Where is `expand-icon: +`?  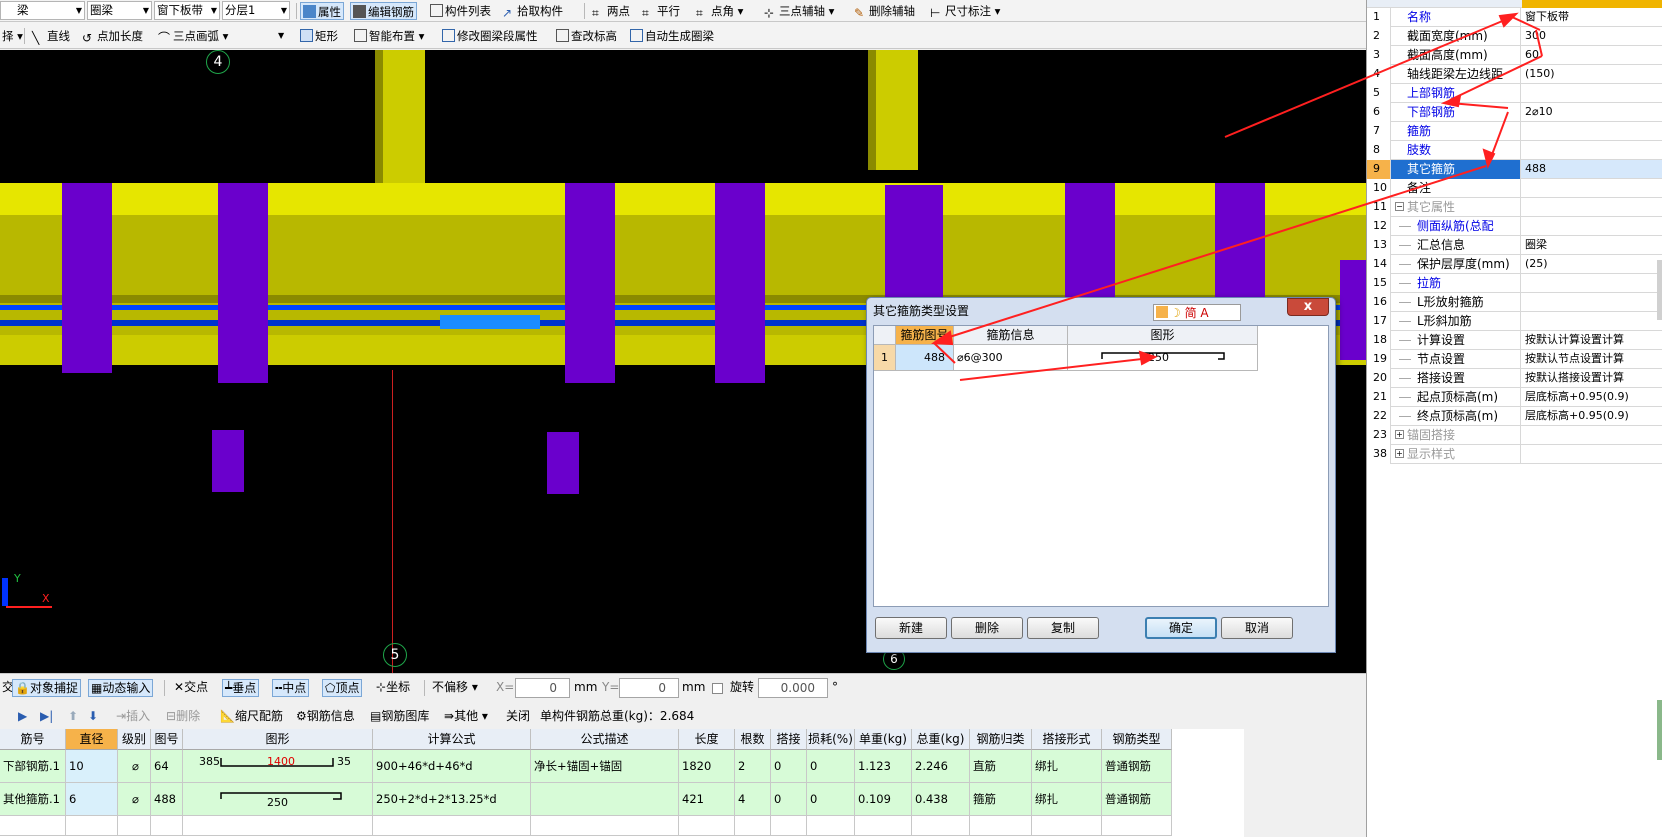 expand-icon: + is located at coordinates (1399, 434).